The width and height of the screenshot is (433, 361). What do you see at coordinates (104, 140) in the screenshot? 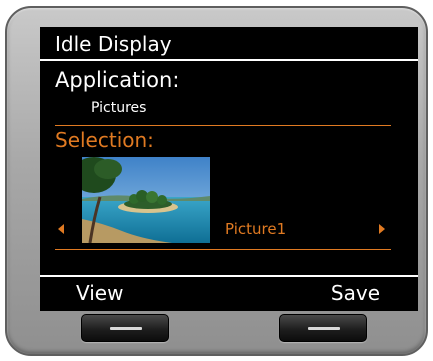
I see `selection-label: Selection:` at bounding box center [104, 140].